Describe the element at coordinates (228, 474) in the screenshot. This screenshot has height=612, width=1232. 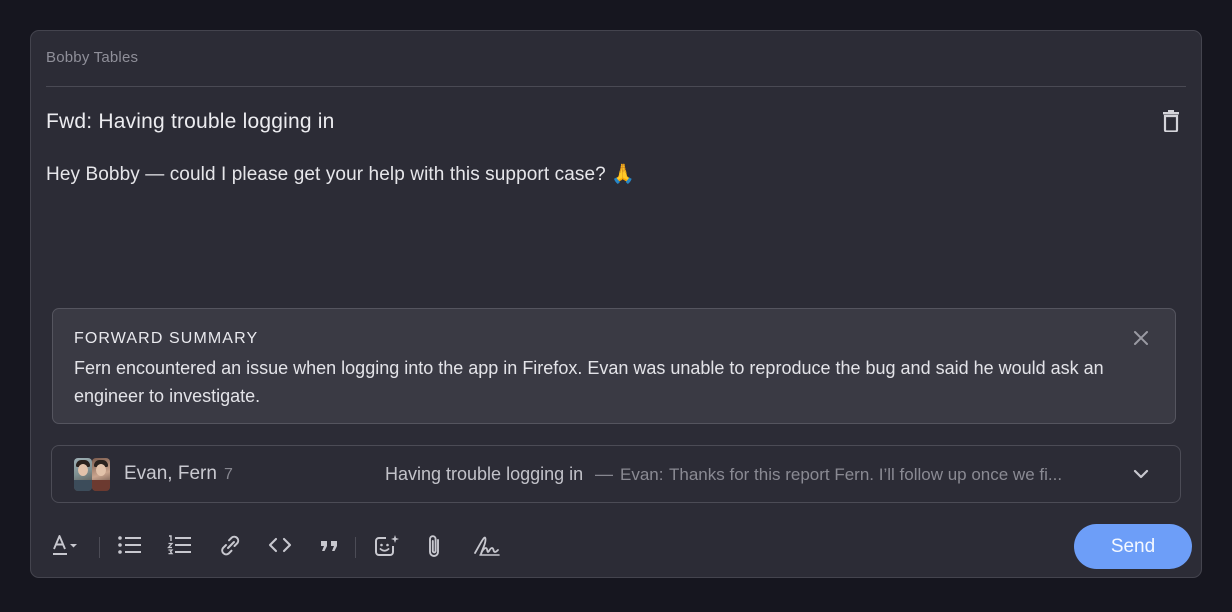
I see `message-count: 7` at that location.